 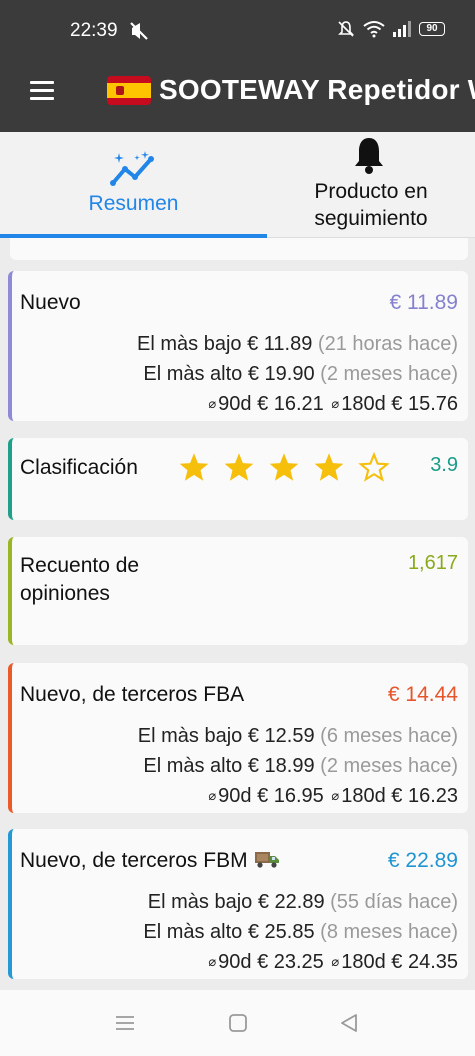 I want to click on avg180-value: € 24.35, so click(x=424, y=962).